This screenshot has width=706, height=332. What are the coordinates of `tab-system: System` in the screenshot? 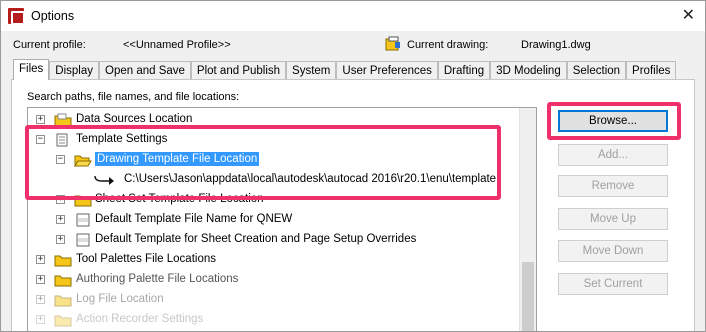 It's located at (311, 70).